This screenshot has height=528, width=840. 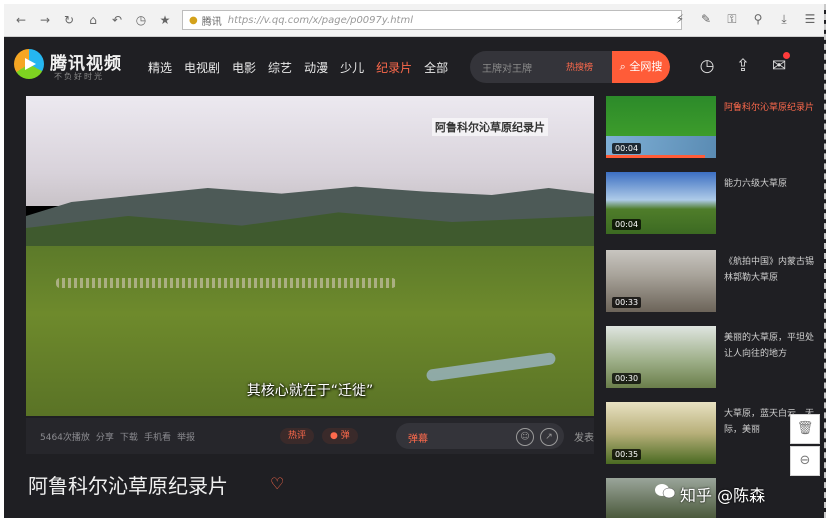 I want to click on video-herd, so click(x=226, y=283).